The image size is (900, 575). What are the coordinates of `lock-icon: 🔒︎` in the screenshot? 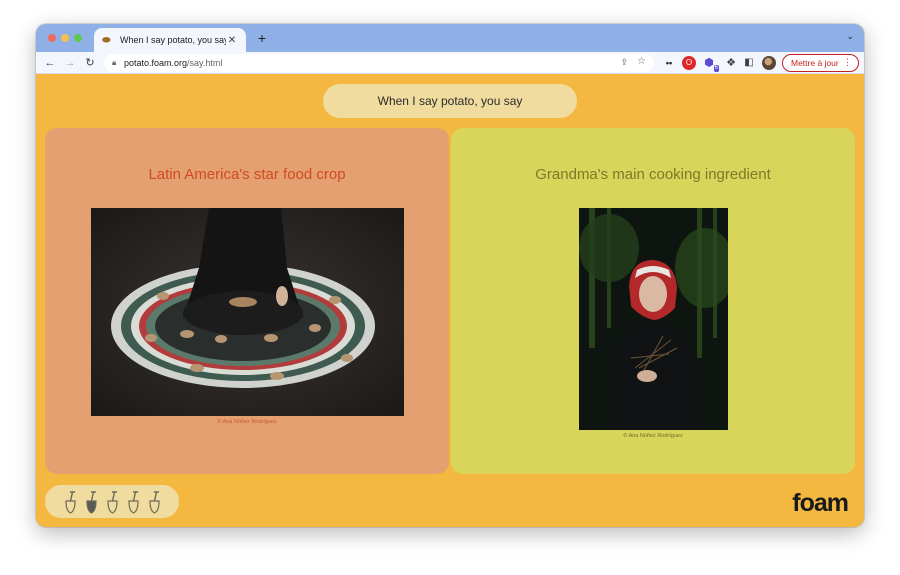 It's located at (118, 63).